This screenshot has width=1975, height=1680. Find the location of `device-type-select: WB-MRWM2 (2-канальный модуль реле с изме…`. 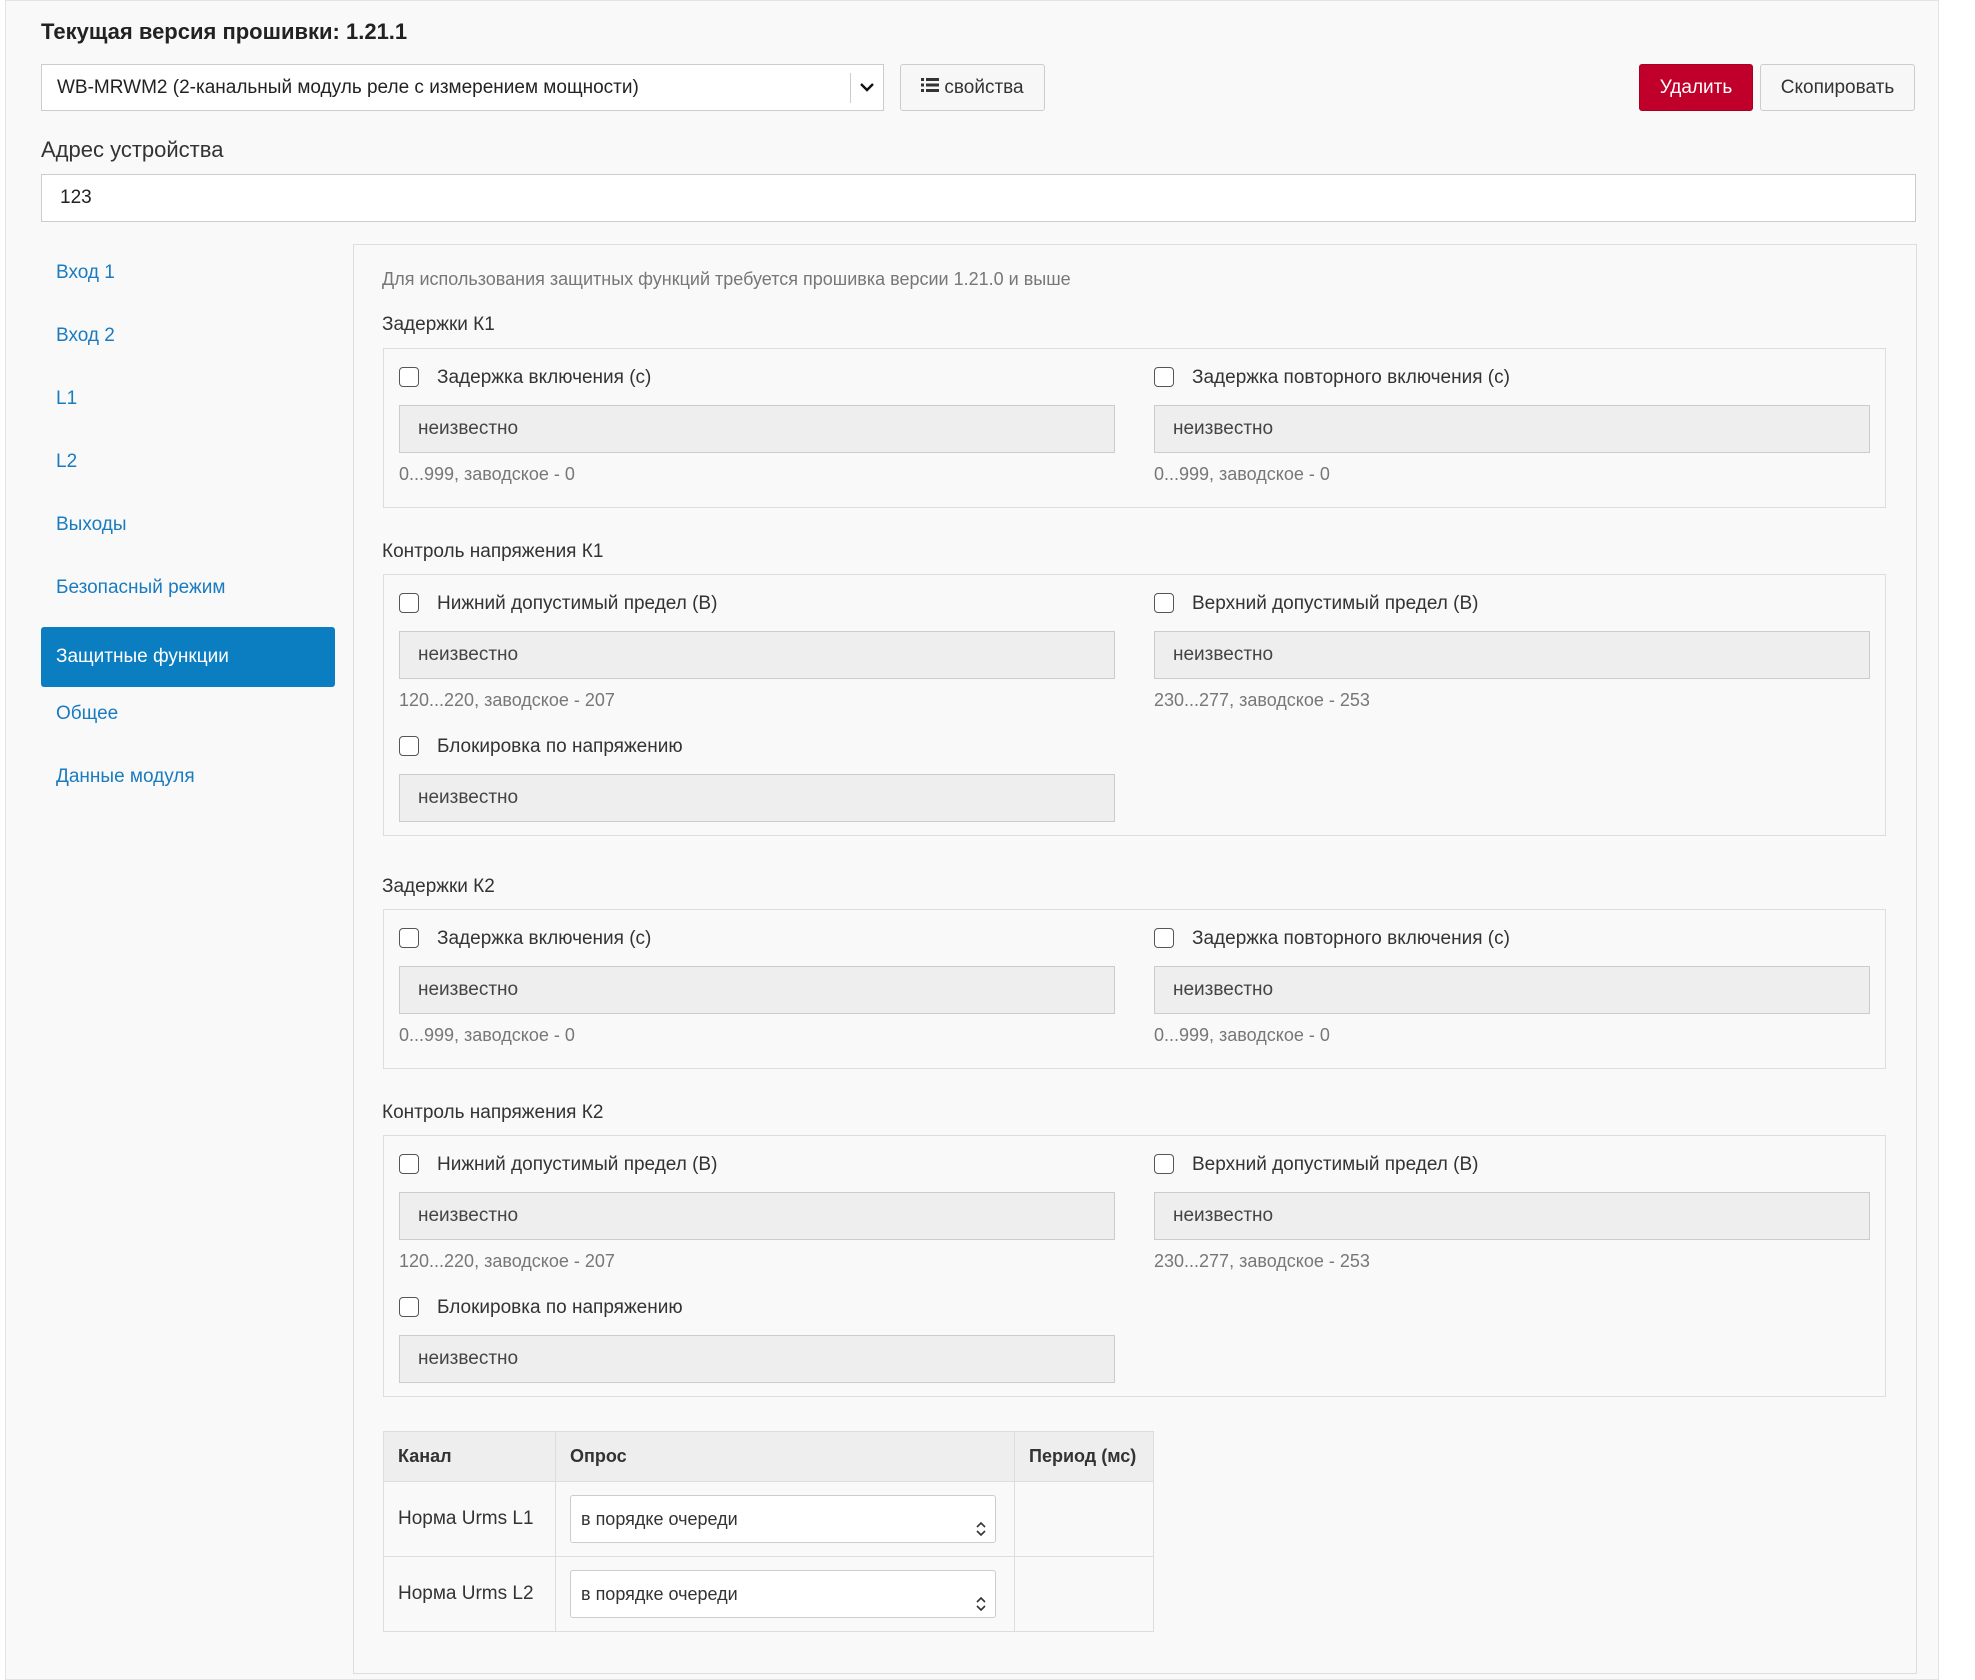

device-type-select: WB-MRWM2 (2-канальный модуль реле с изме… is located at coordinates (462, 87).